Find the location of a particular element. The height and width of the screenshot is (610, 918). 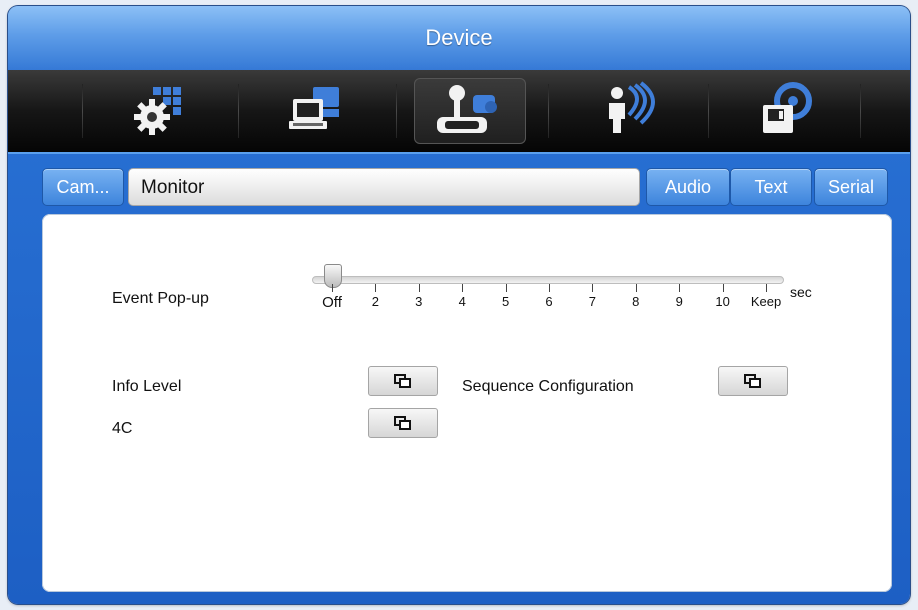

camera-grid-gear-icon is located at coordinates (157, 111).